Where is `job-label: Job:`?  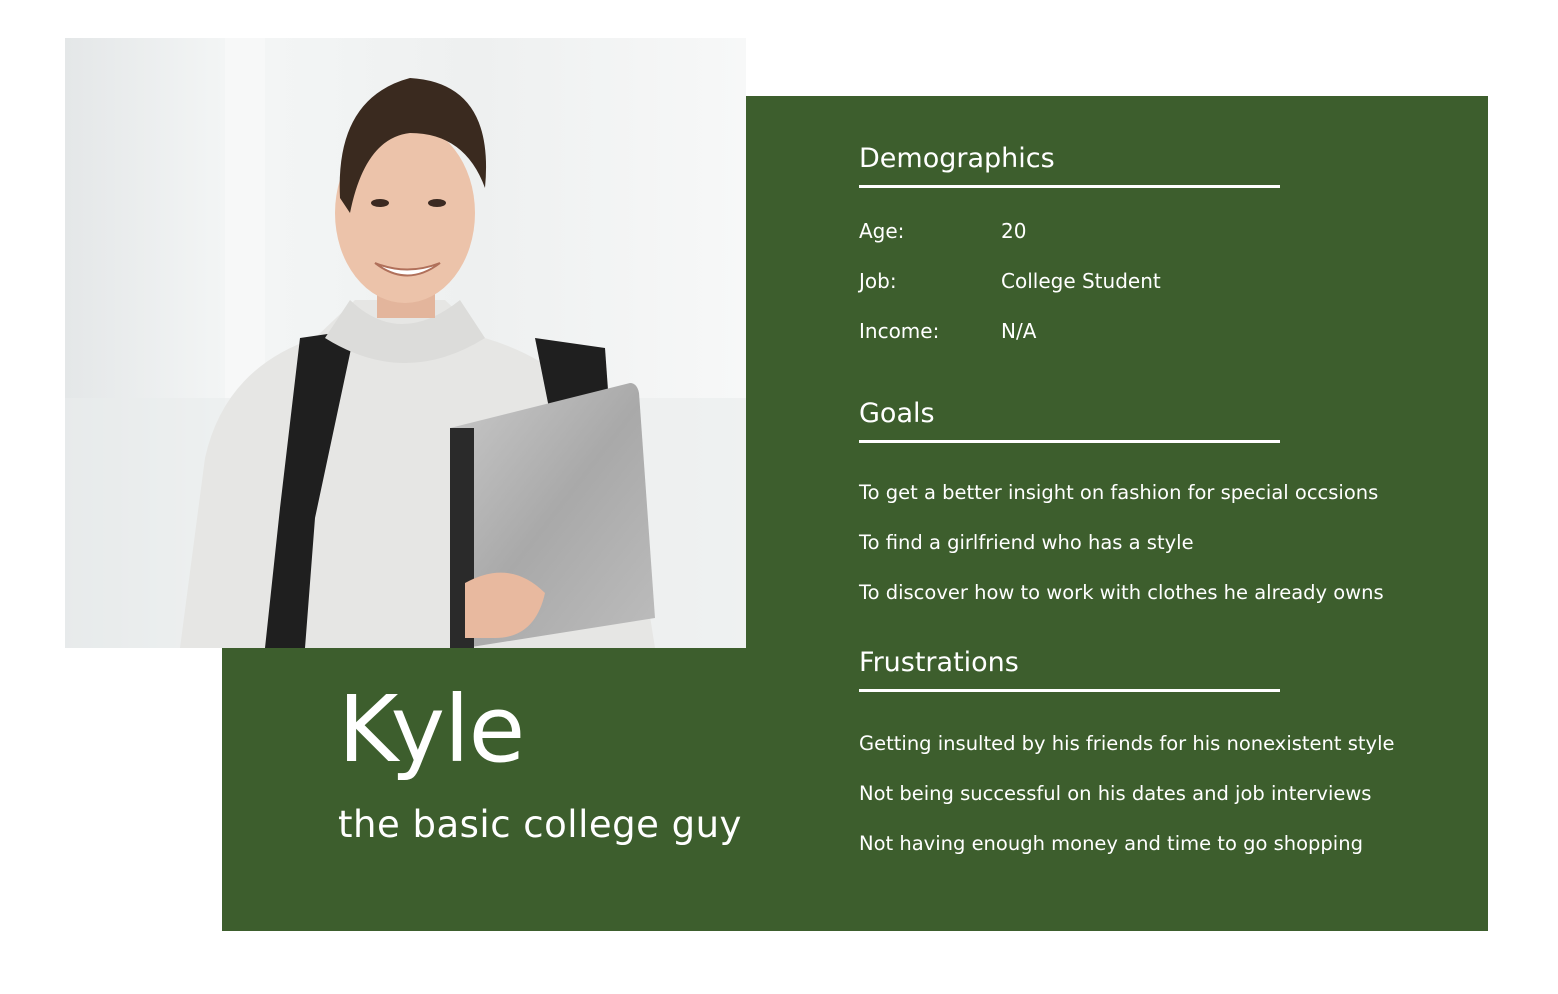
job-label: Job: is located at coordinates (878, 281).